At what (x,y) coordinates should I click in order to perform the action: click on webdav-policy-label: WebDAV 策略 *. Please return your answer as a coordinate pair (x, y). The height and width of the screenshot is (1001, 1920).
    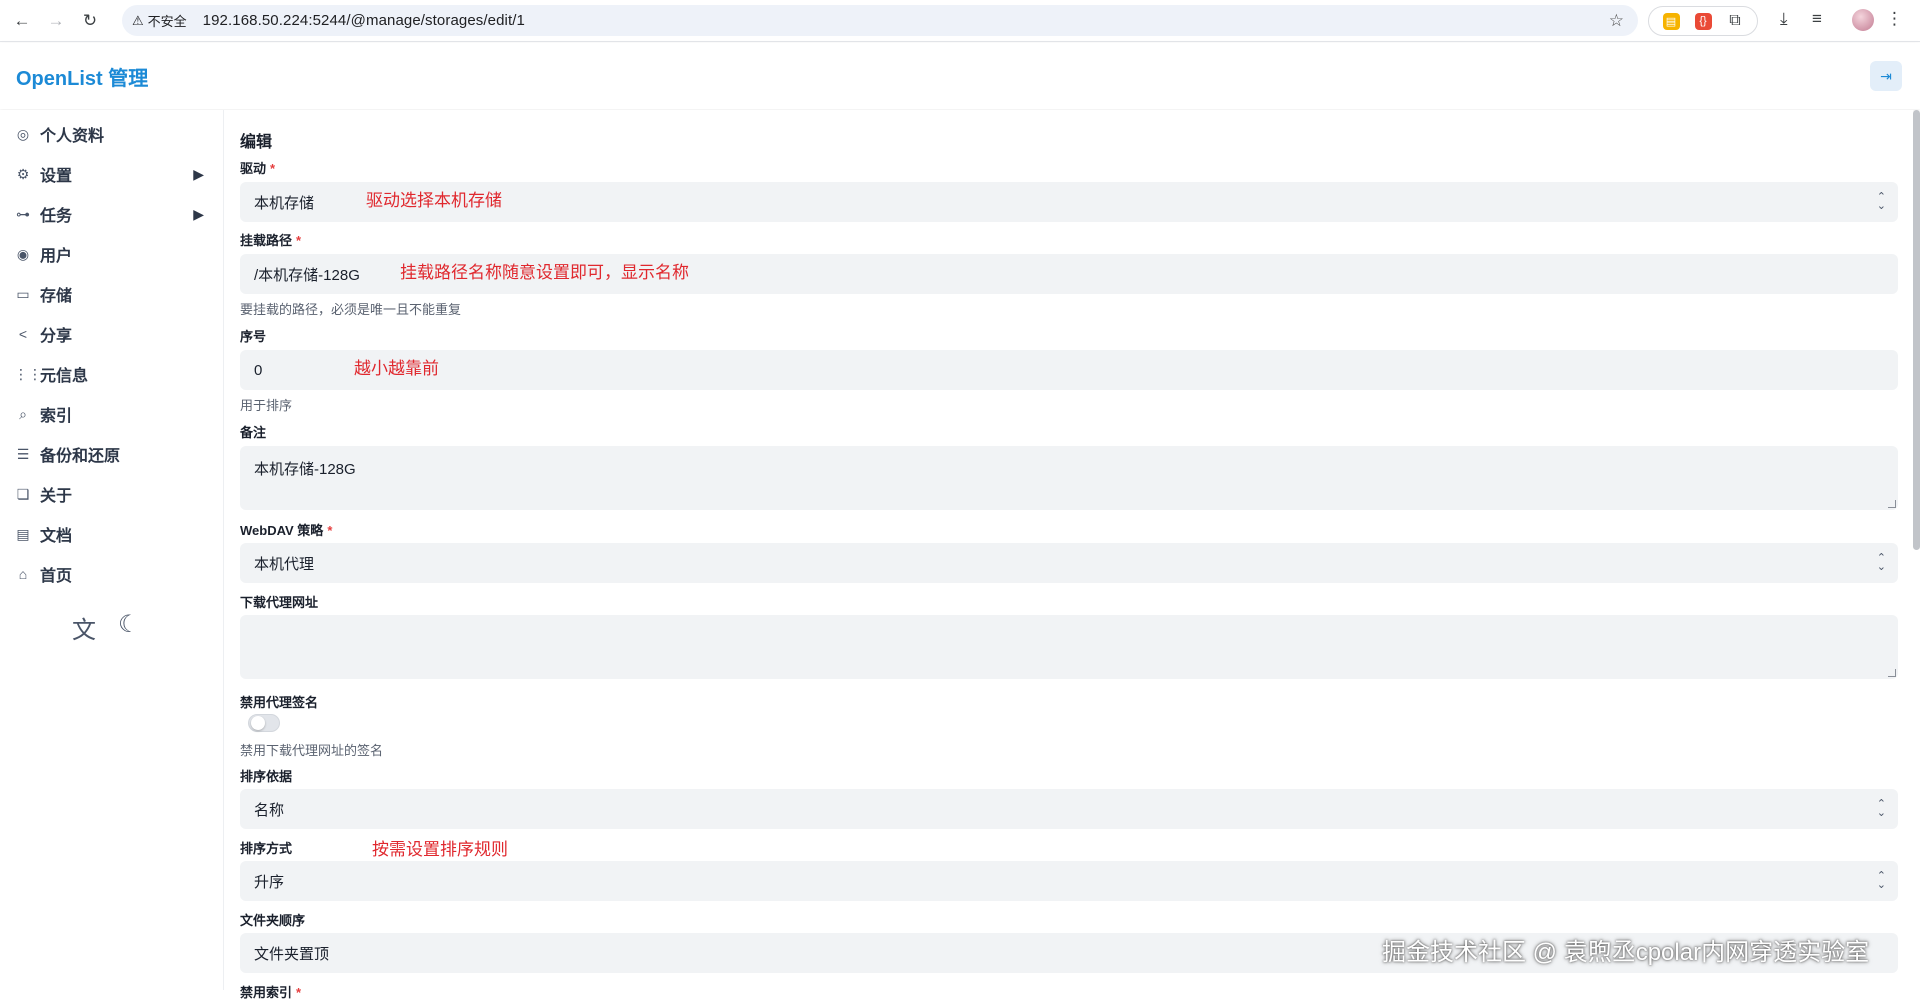
    Looking at the image, I should click on (286, 529).